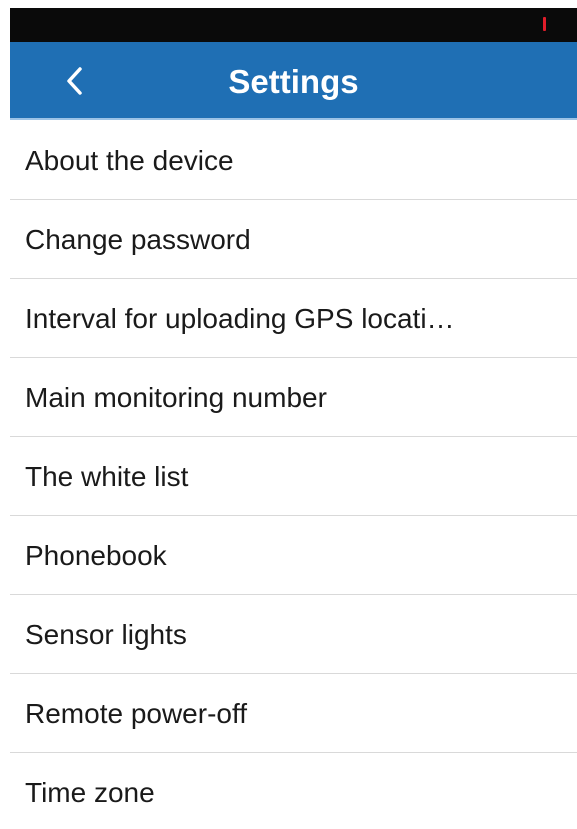 The width and height of the screenshot is (577, 829). Describe the element at coordinates (293, 555) in the screenshot. I see `settings-item-phonebook: Phonebook` at that location.